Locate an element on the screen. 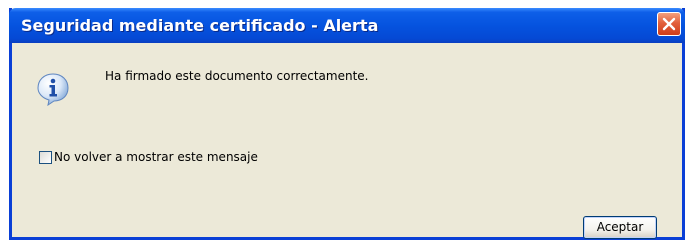 This screenshot has width=691, height=246. info-icon is located at coordinates (53, 89).